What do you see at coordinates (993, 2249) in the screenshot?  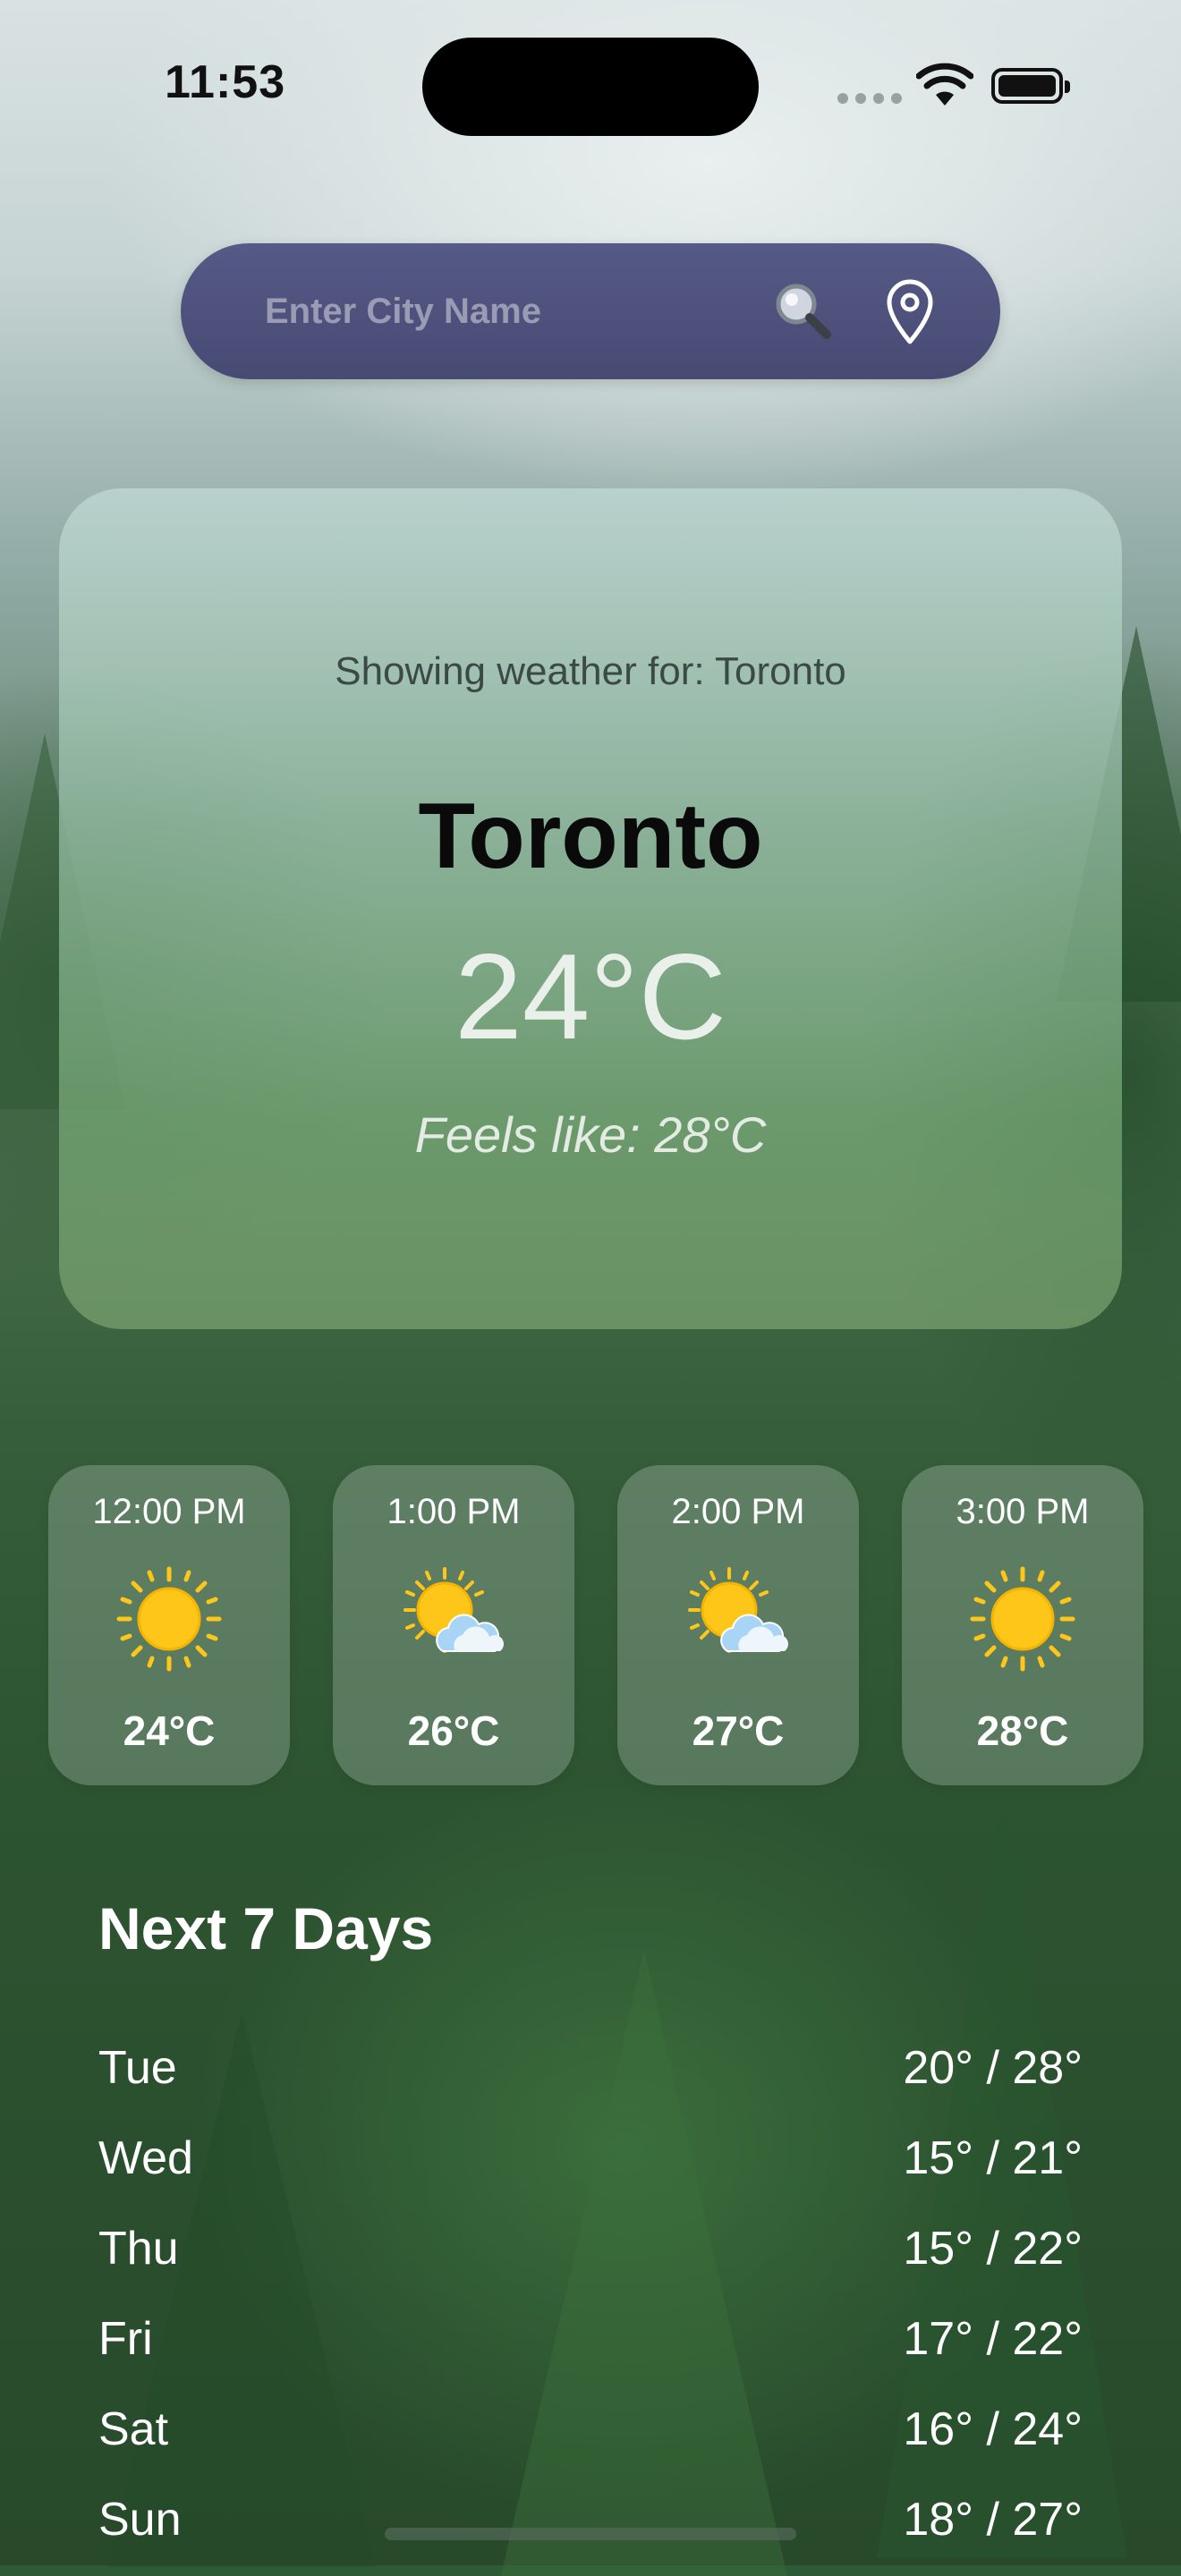 I see `day-temp-range: 15° / 22°` at bounding box center [993, 2249].